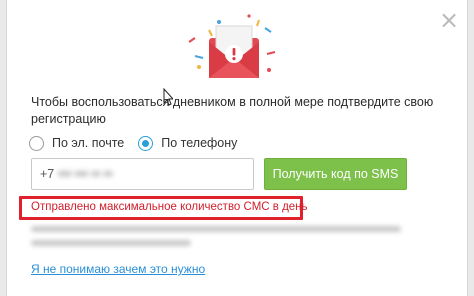  Describe the element at coordinates (335, 174) in the screenshot. I see `get-sms-code-button: Получить код по SMS` at that location.